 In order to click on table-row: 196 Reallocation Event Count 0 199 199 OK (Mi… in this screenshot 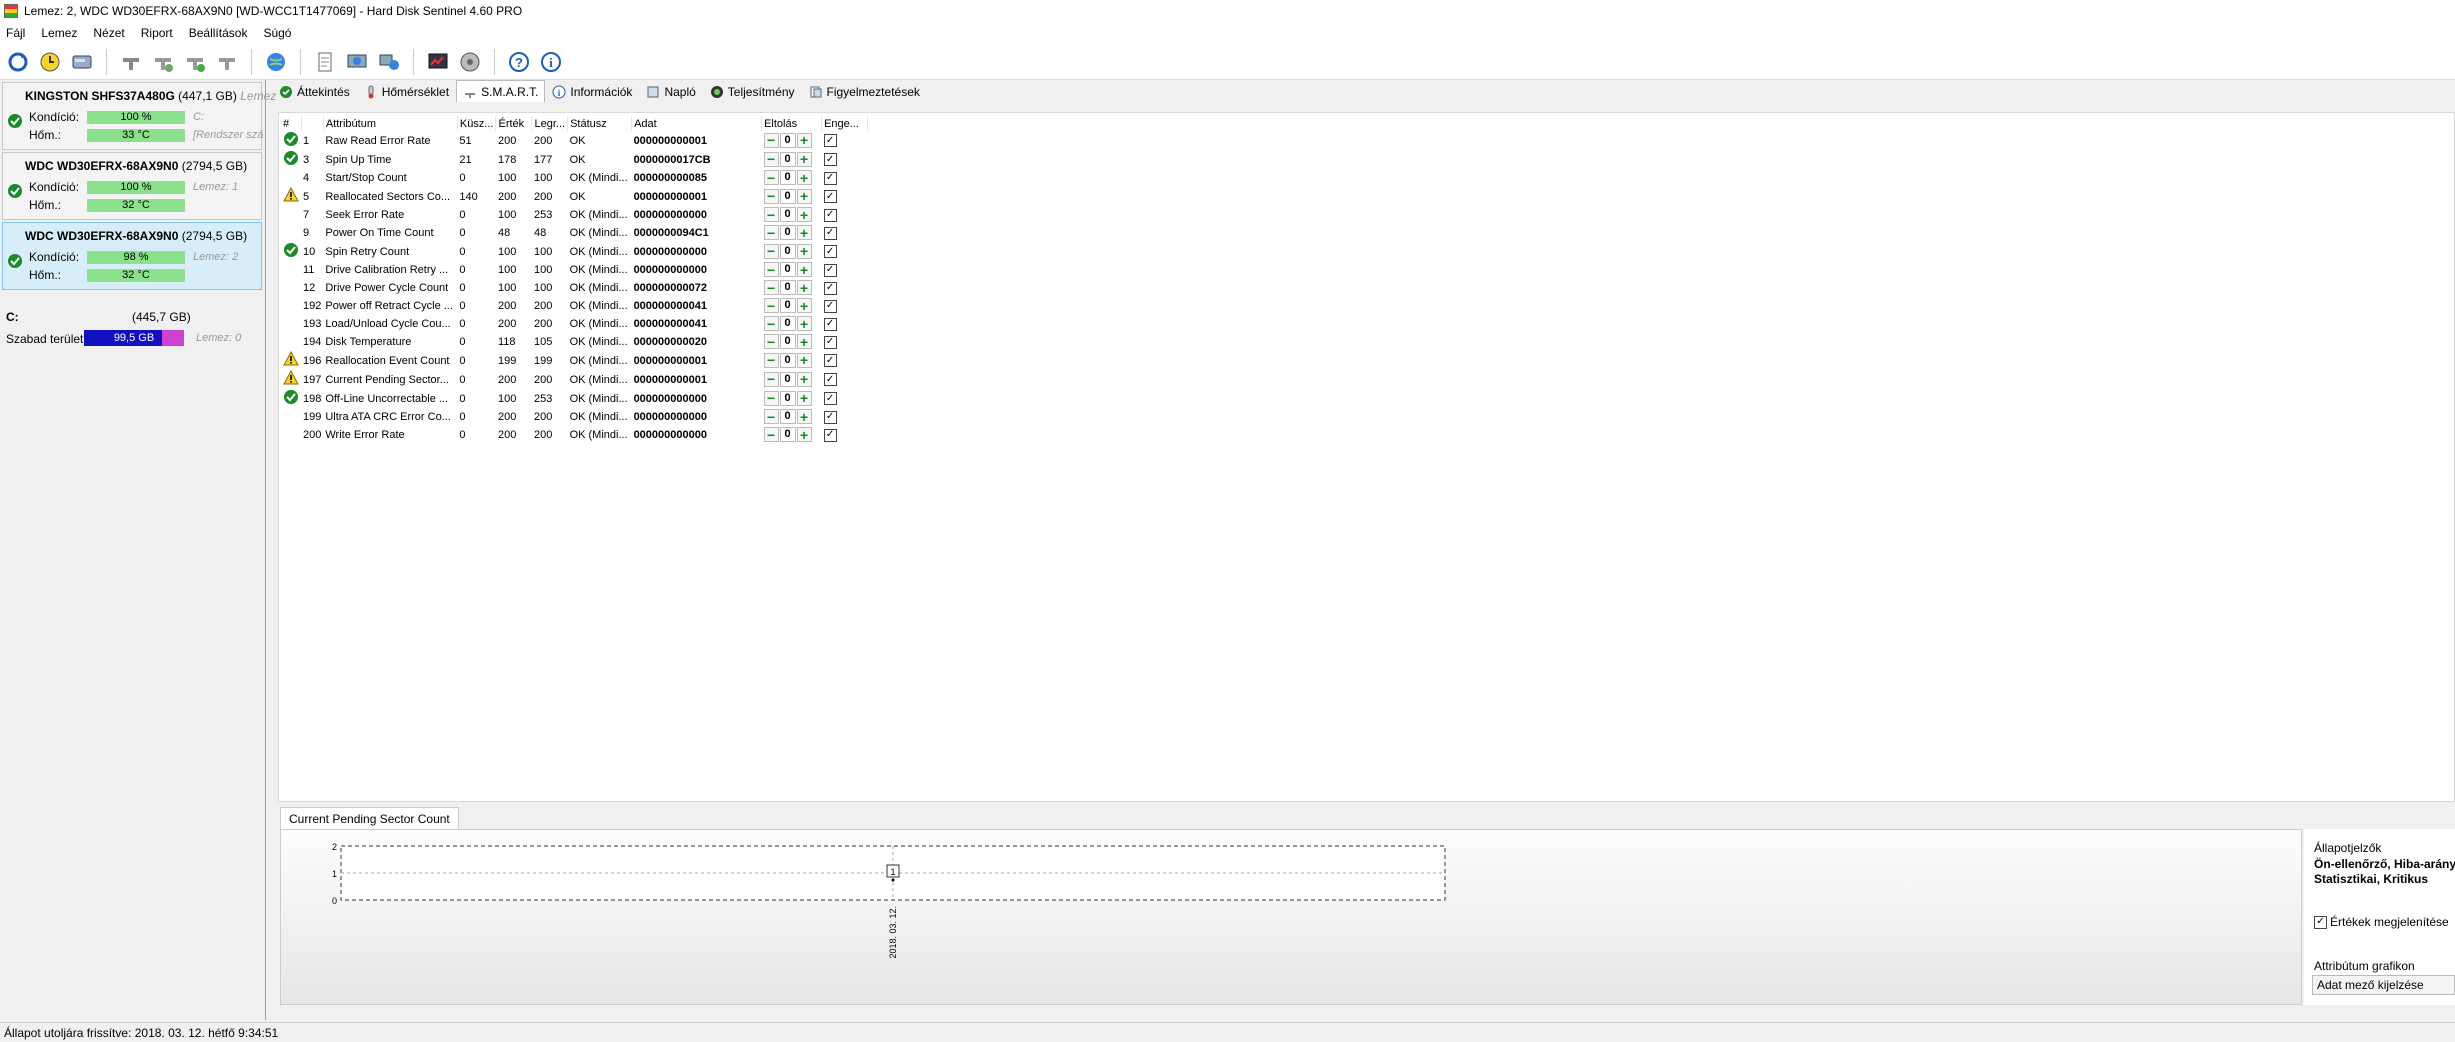, I will do `click(574, 360)`.